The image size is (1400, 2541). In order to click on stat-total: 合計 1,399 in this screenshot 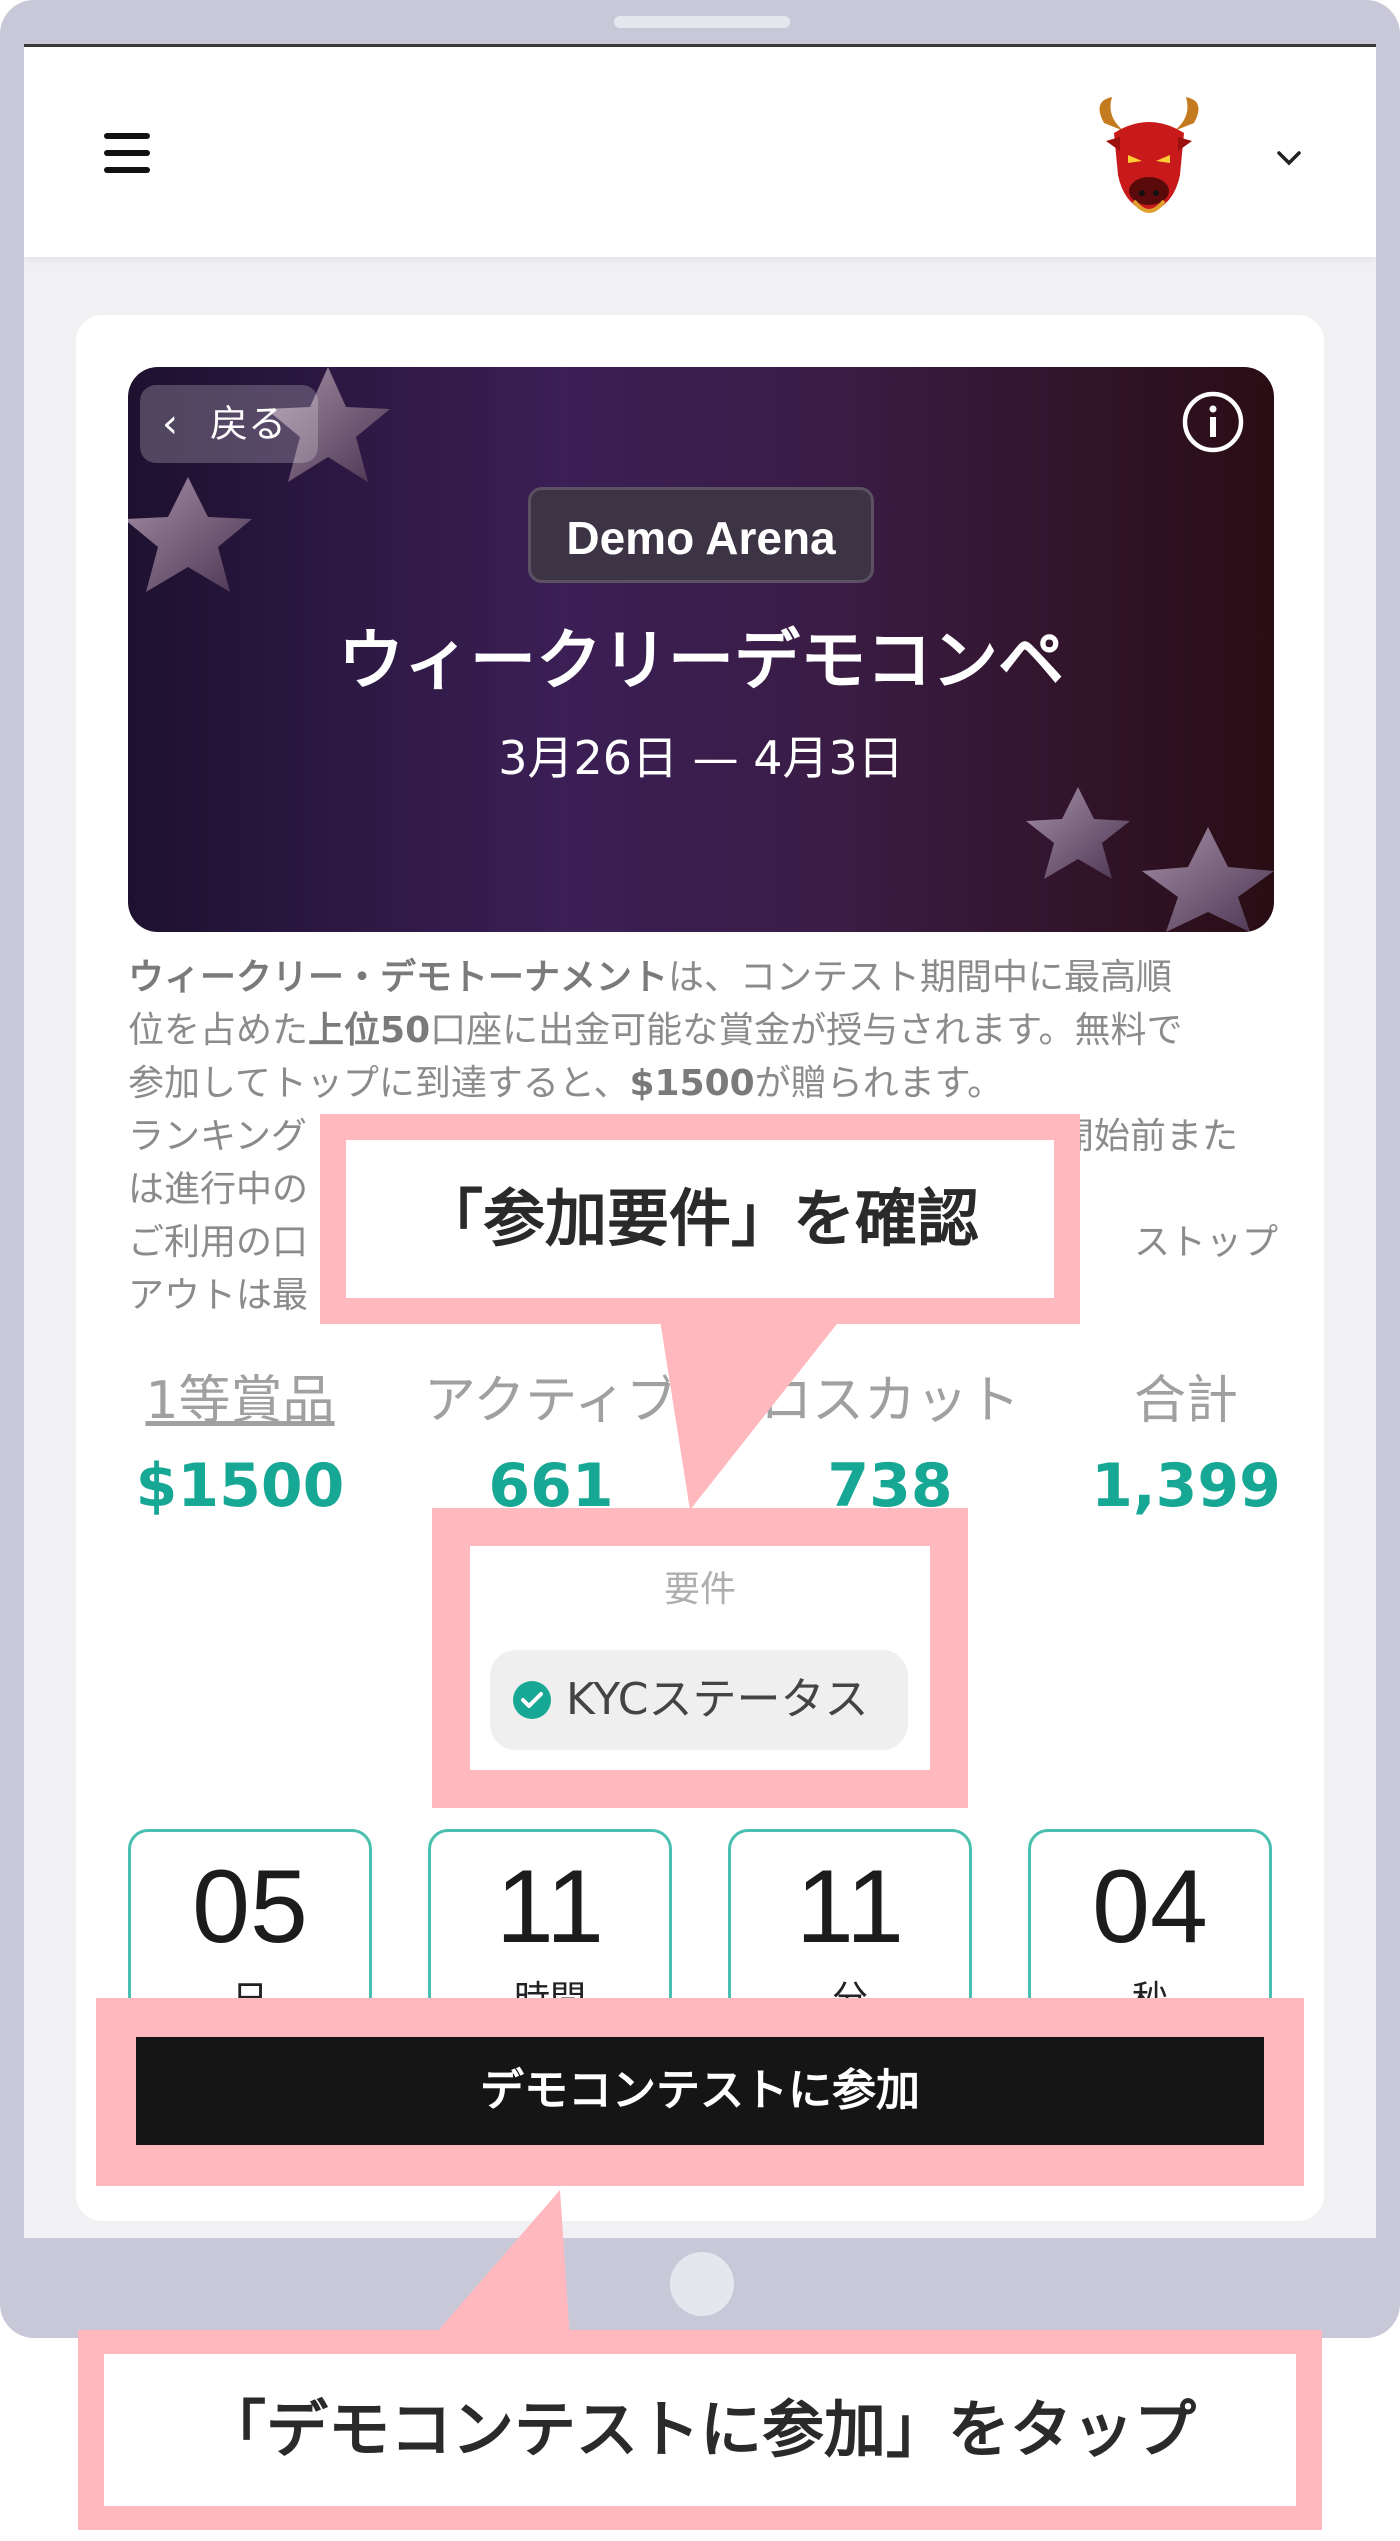, I will do `click(1186, 1439)`.